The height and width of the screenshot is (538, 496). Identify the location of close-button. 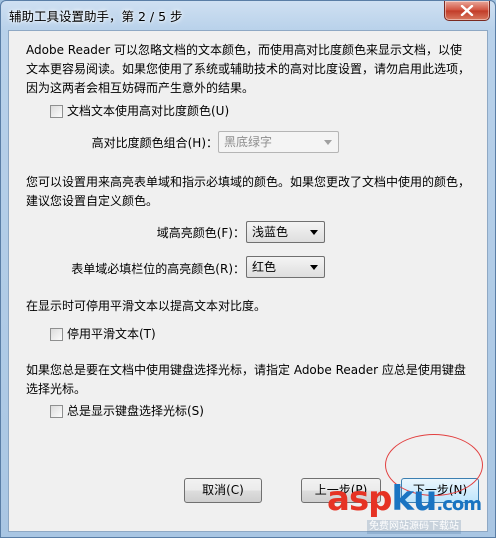
(467, 11).